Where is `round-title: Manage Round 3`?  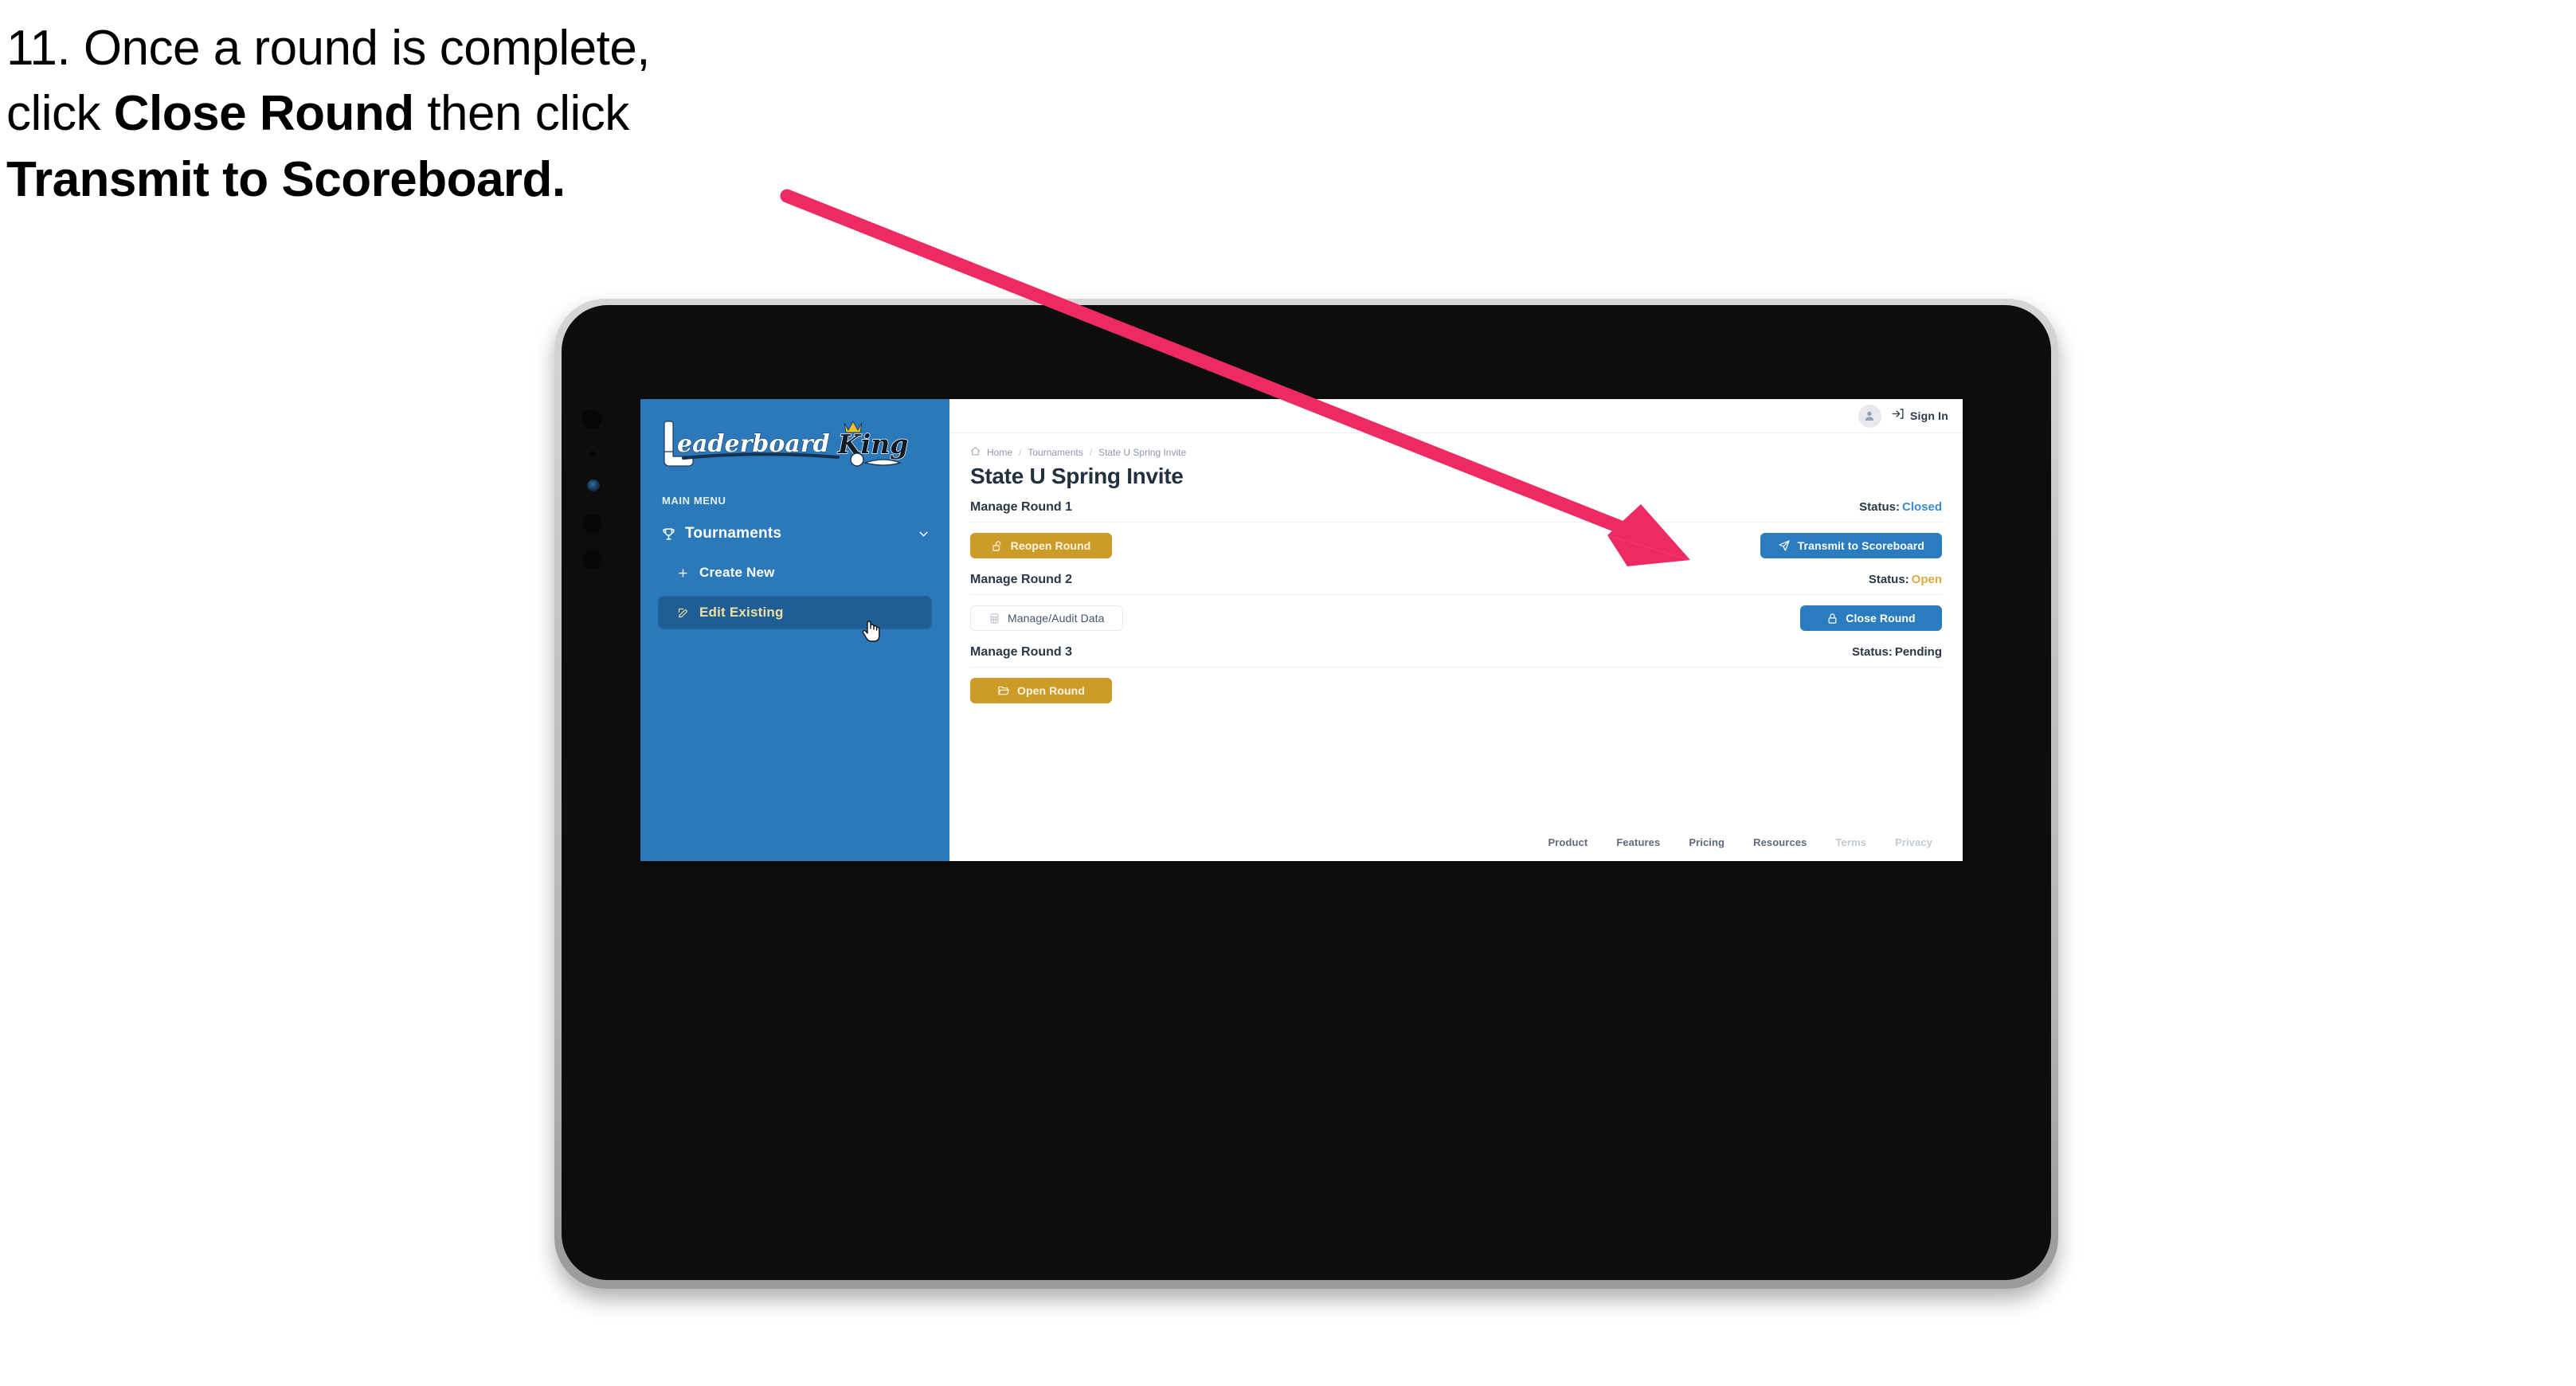
round-title: Manage Round 3 is located at coordinates (1021, 652).